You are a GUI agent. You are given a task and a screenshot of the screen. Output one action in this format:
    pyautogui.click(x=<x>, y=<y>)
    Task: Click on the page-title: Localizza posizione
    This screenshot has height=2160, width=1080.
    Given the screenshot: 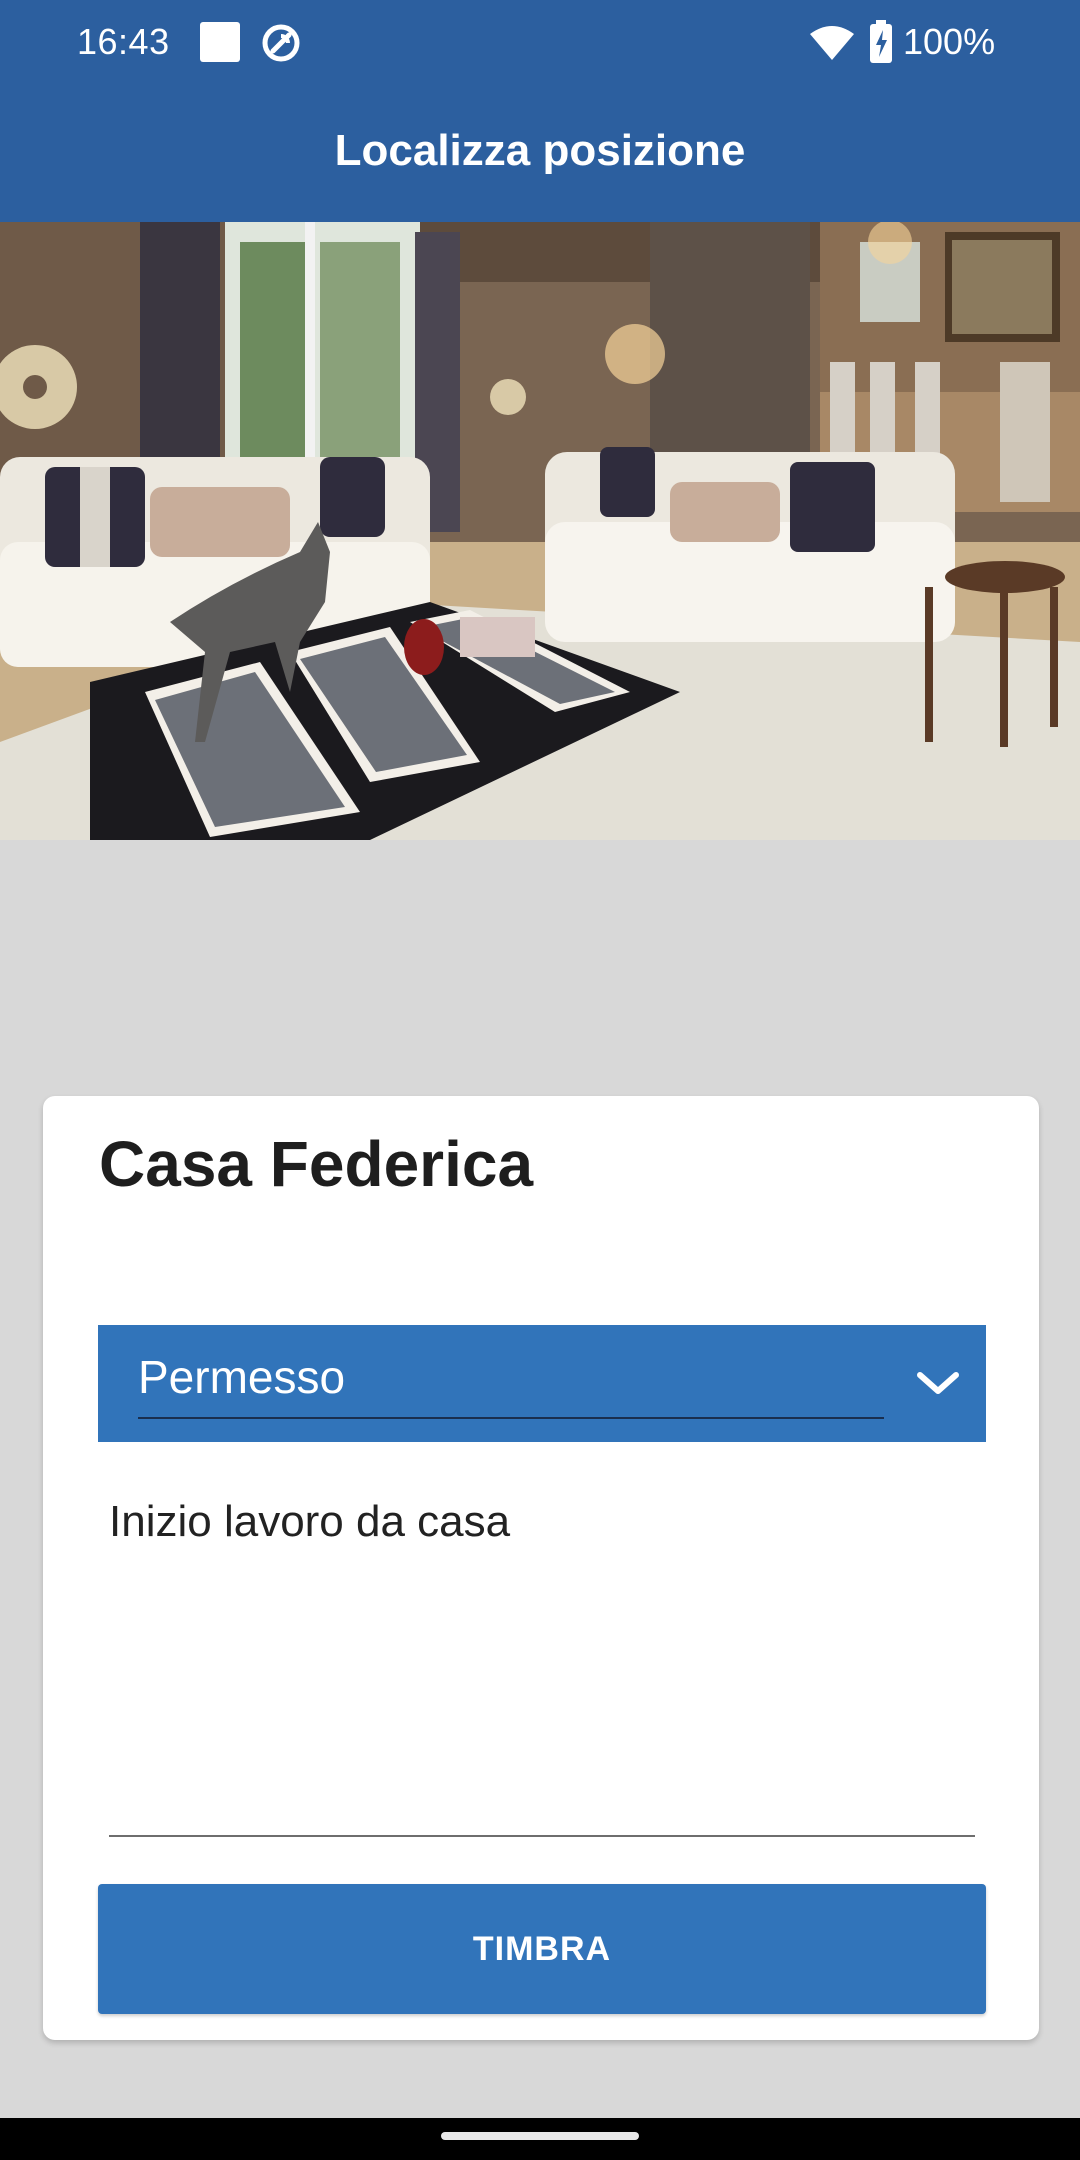 What is the action you would take?
    pyautogui.click(x=540, y=150)
    